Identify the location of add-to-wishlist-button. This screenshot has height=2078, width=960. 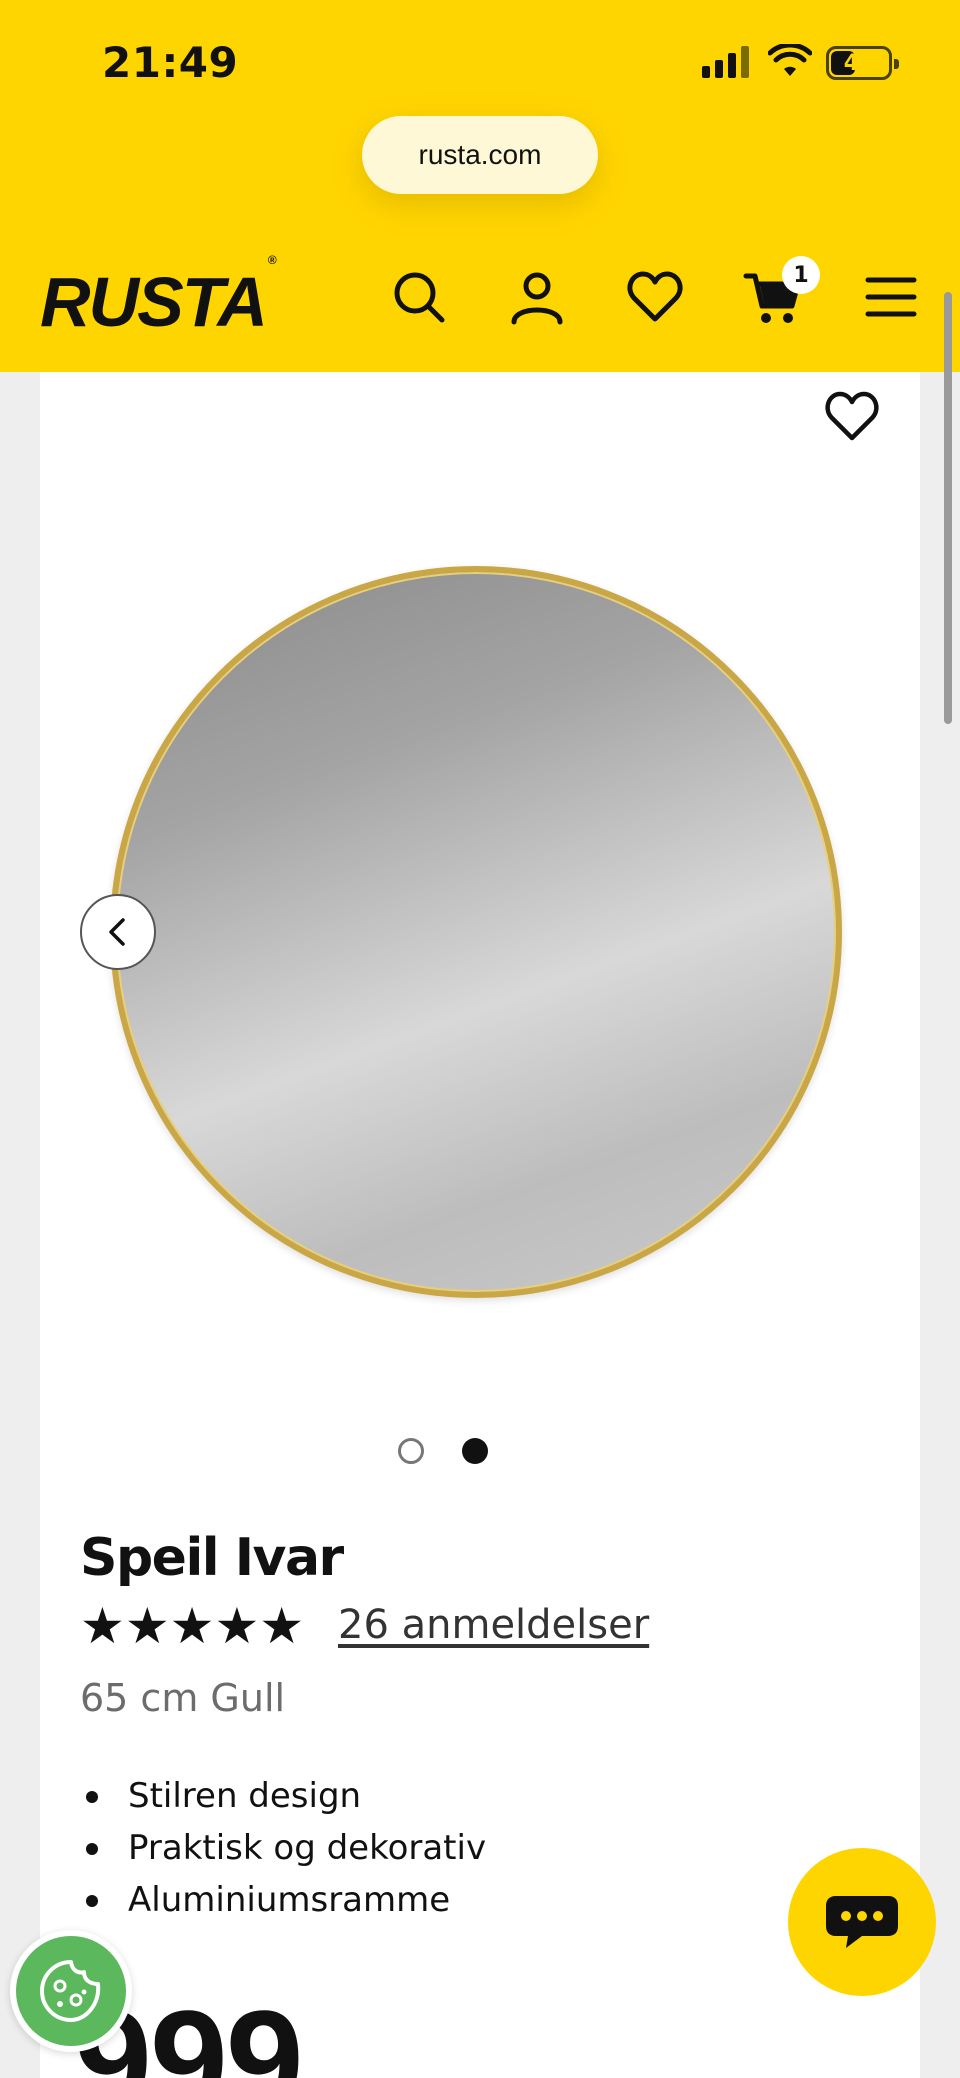
(852, 416).